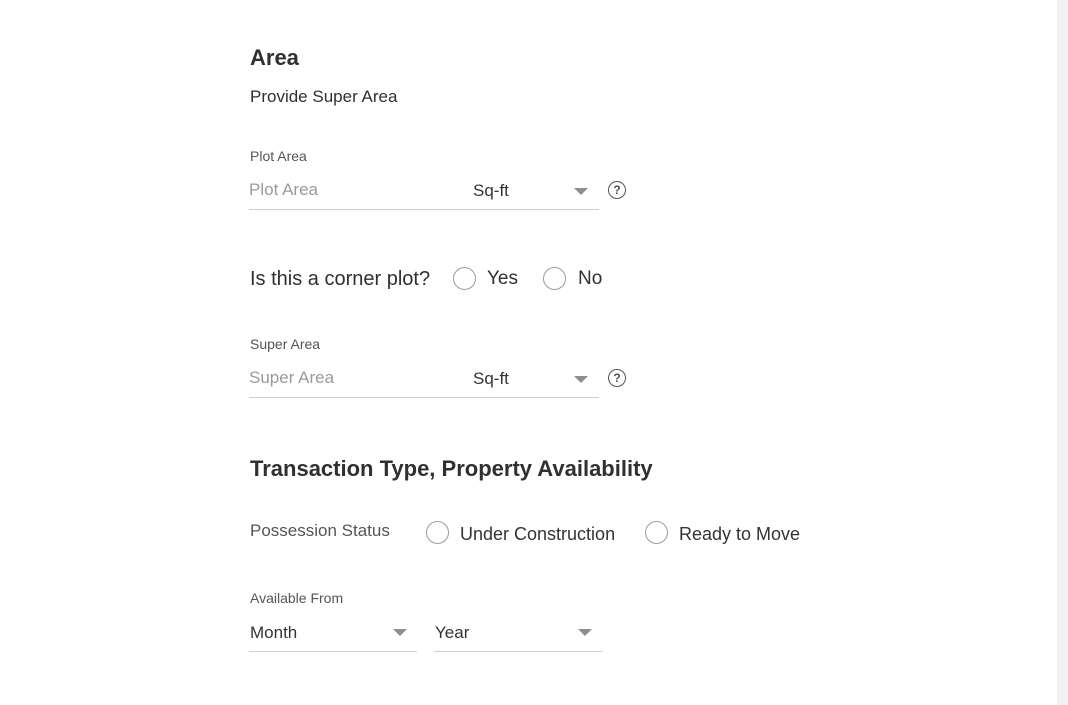  What do you see at coordinates (452, 632) in the screenshot?
I see `year-select-value: Year` at bounding box center [452, 632].